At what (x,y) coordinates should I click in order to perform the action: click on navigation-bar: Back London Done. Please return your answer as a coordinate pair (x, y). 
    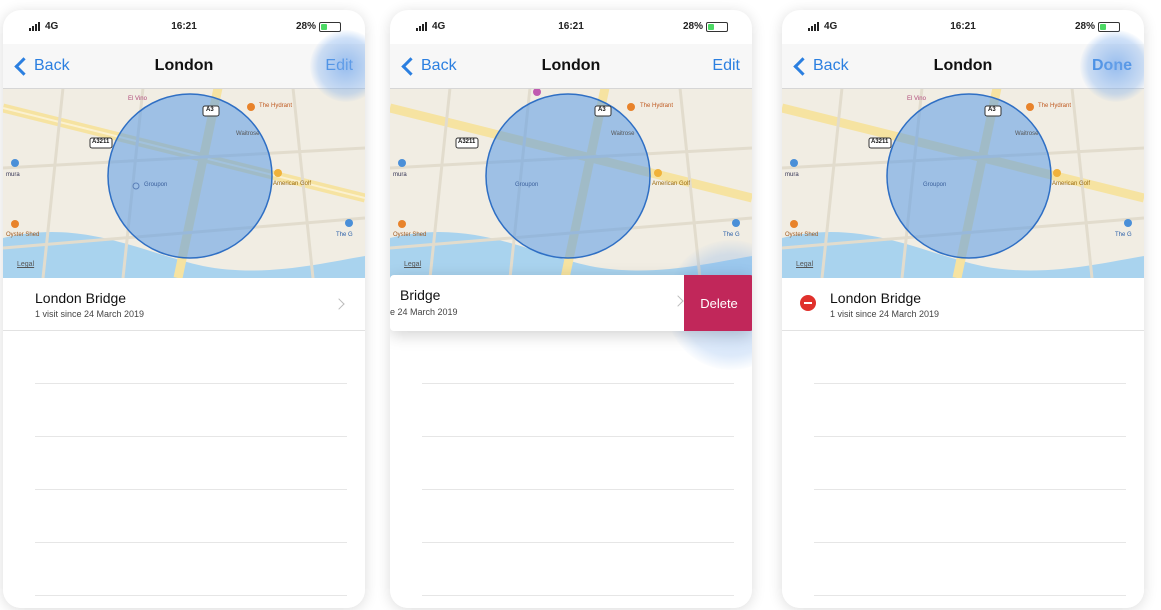
    Looking at the image, I should click on (963, 66).